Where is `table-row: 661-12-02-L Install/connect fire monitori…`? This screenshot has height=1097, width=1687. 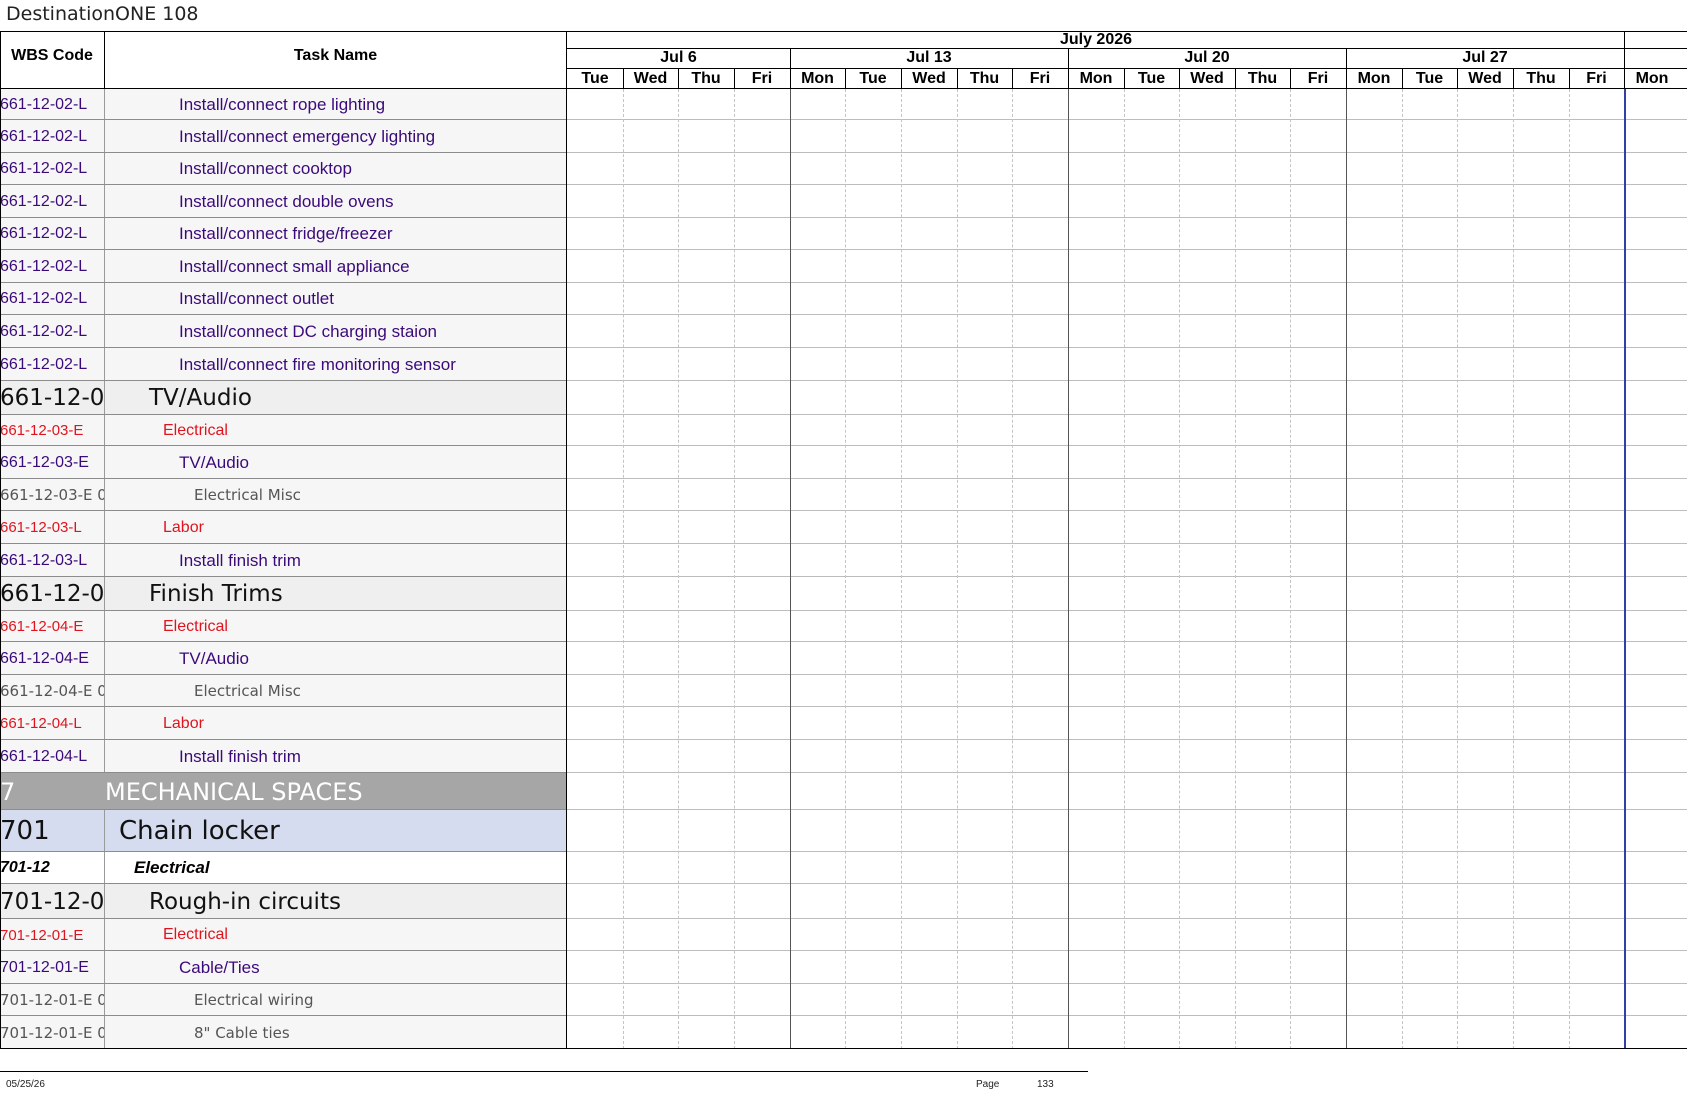 table-row: 661-12-02-L Install/connect fire monitori… is located at coordinates (283, 364).